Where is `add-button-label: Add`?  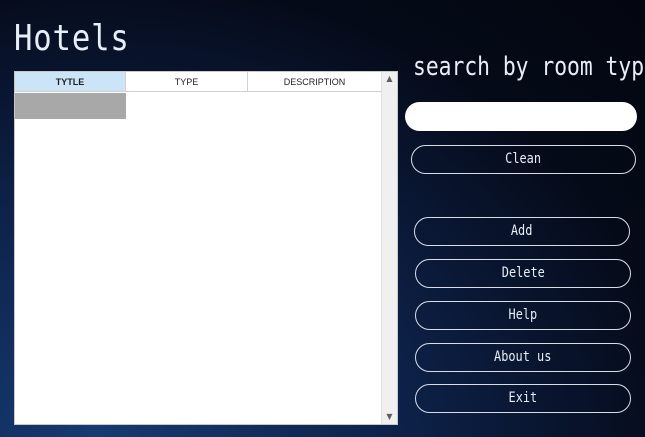
add-button-label: Add is located at coordinates (522, 231).